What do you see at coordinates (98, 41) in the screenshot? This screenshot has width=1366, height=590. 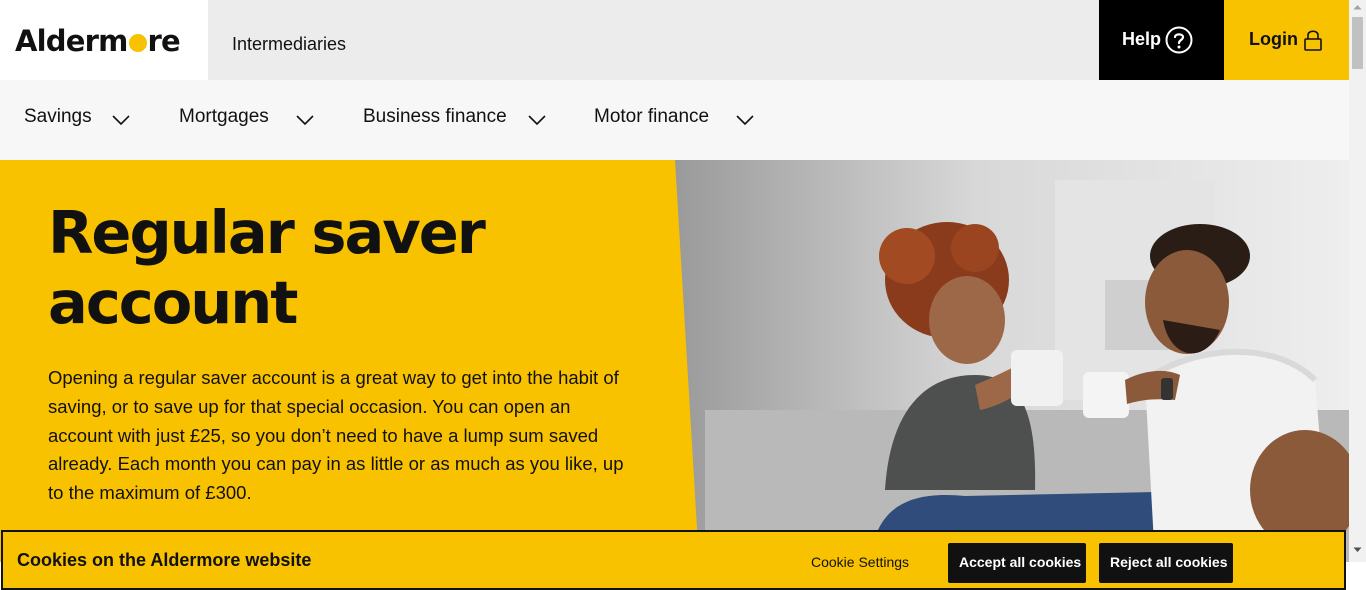 I see `aldermore-logo: Alderm re` at bounding box center [98, 41].